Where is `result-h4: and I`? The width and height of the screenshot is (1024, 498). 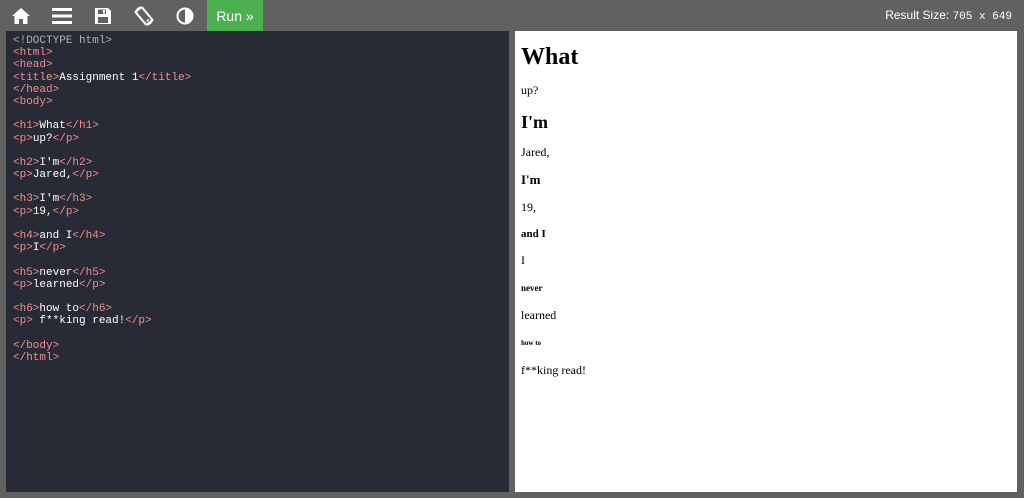
result-h4: and I is located at coordinates (533, 234).